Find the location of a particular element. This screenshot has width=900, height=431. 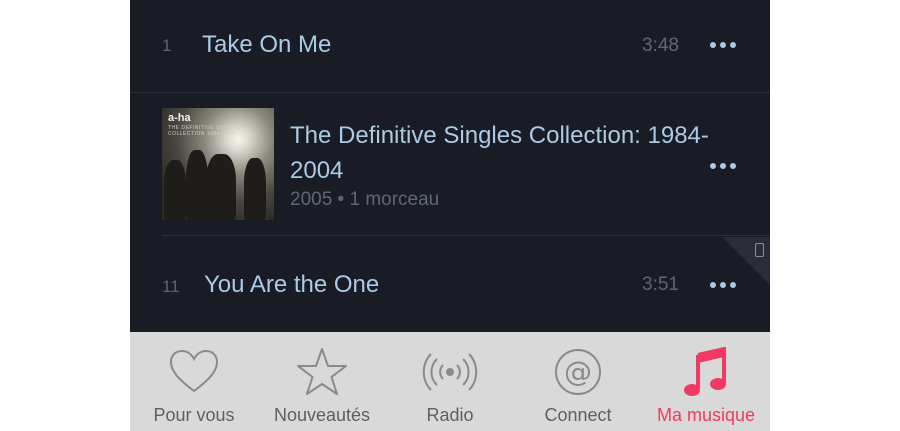

tab-nouveautes: Nouveautés is located at coordinates (322, 381).